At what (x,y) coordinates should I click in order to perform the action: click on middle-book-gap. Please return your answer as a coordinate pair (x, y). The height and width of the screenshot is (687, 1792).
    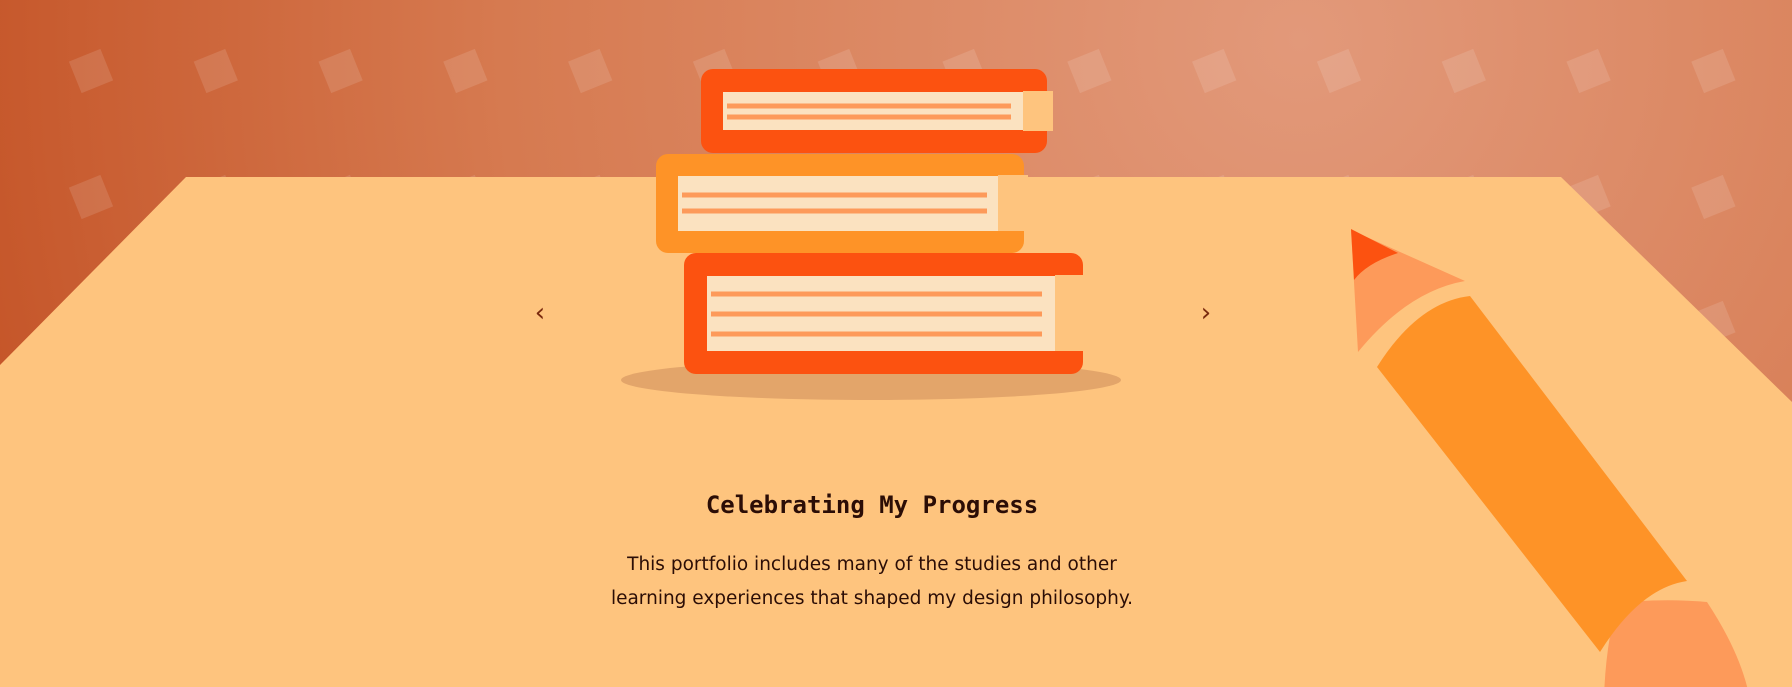
    Looking at the image, I should click on (1013, 203).